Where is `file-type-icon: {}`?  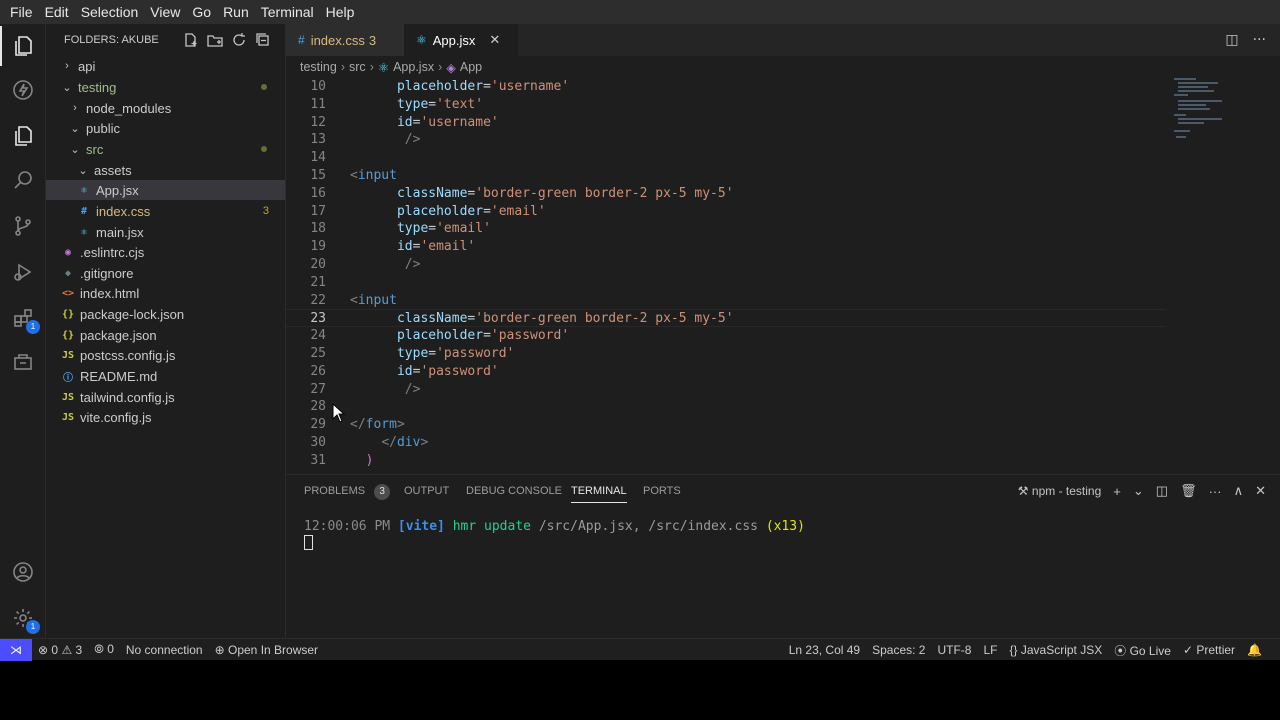 file-type-icon: {} is located at coordinates (68, 335).